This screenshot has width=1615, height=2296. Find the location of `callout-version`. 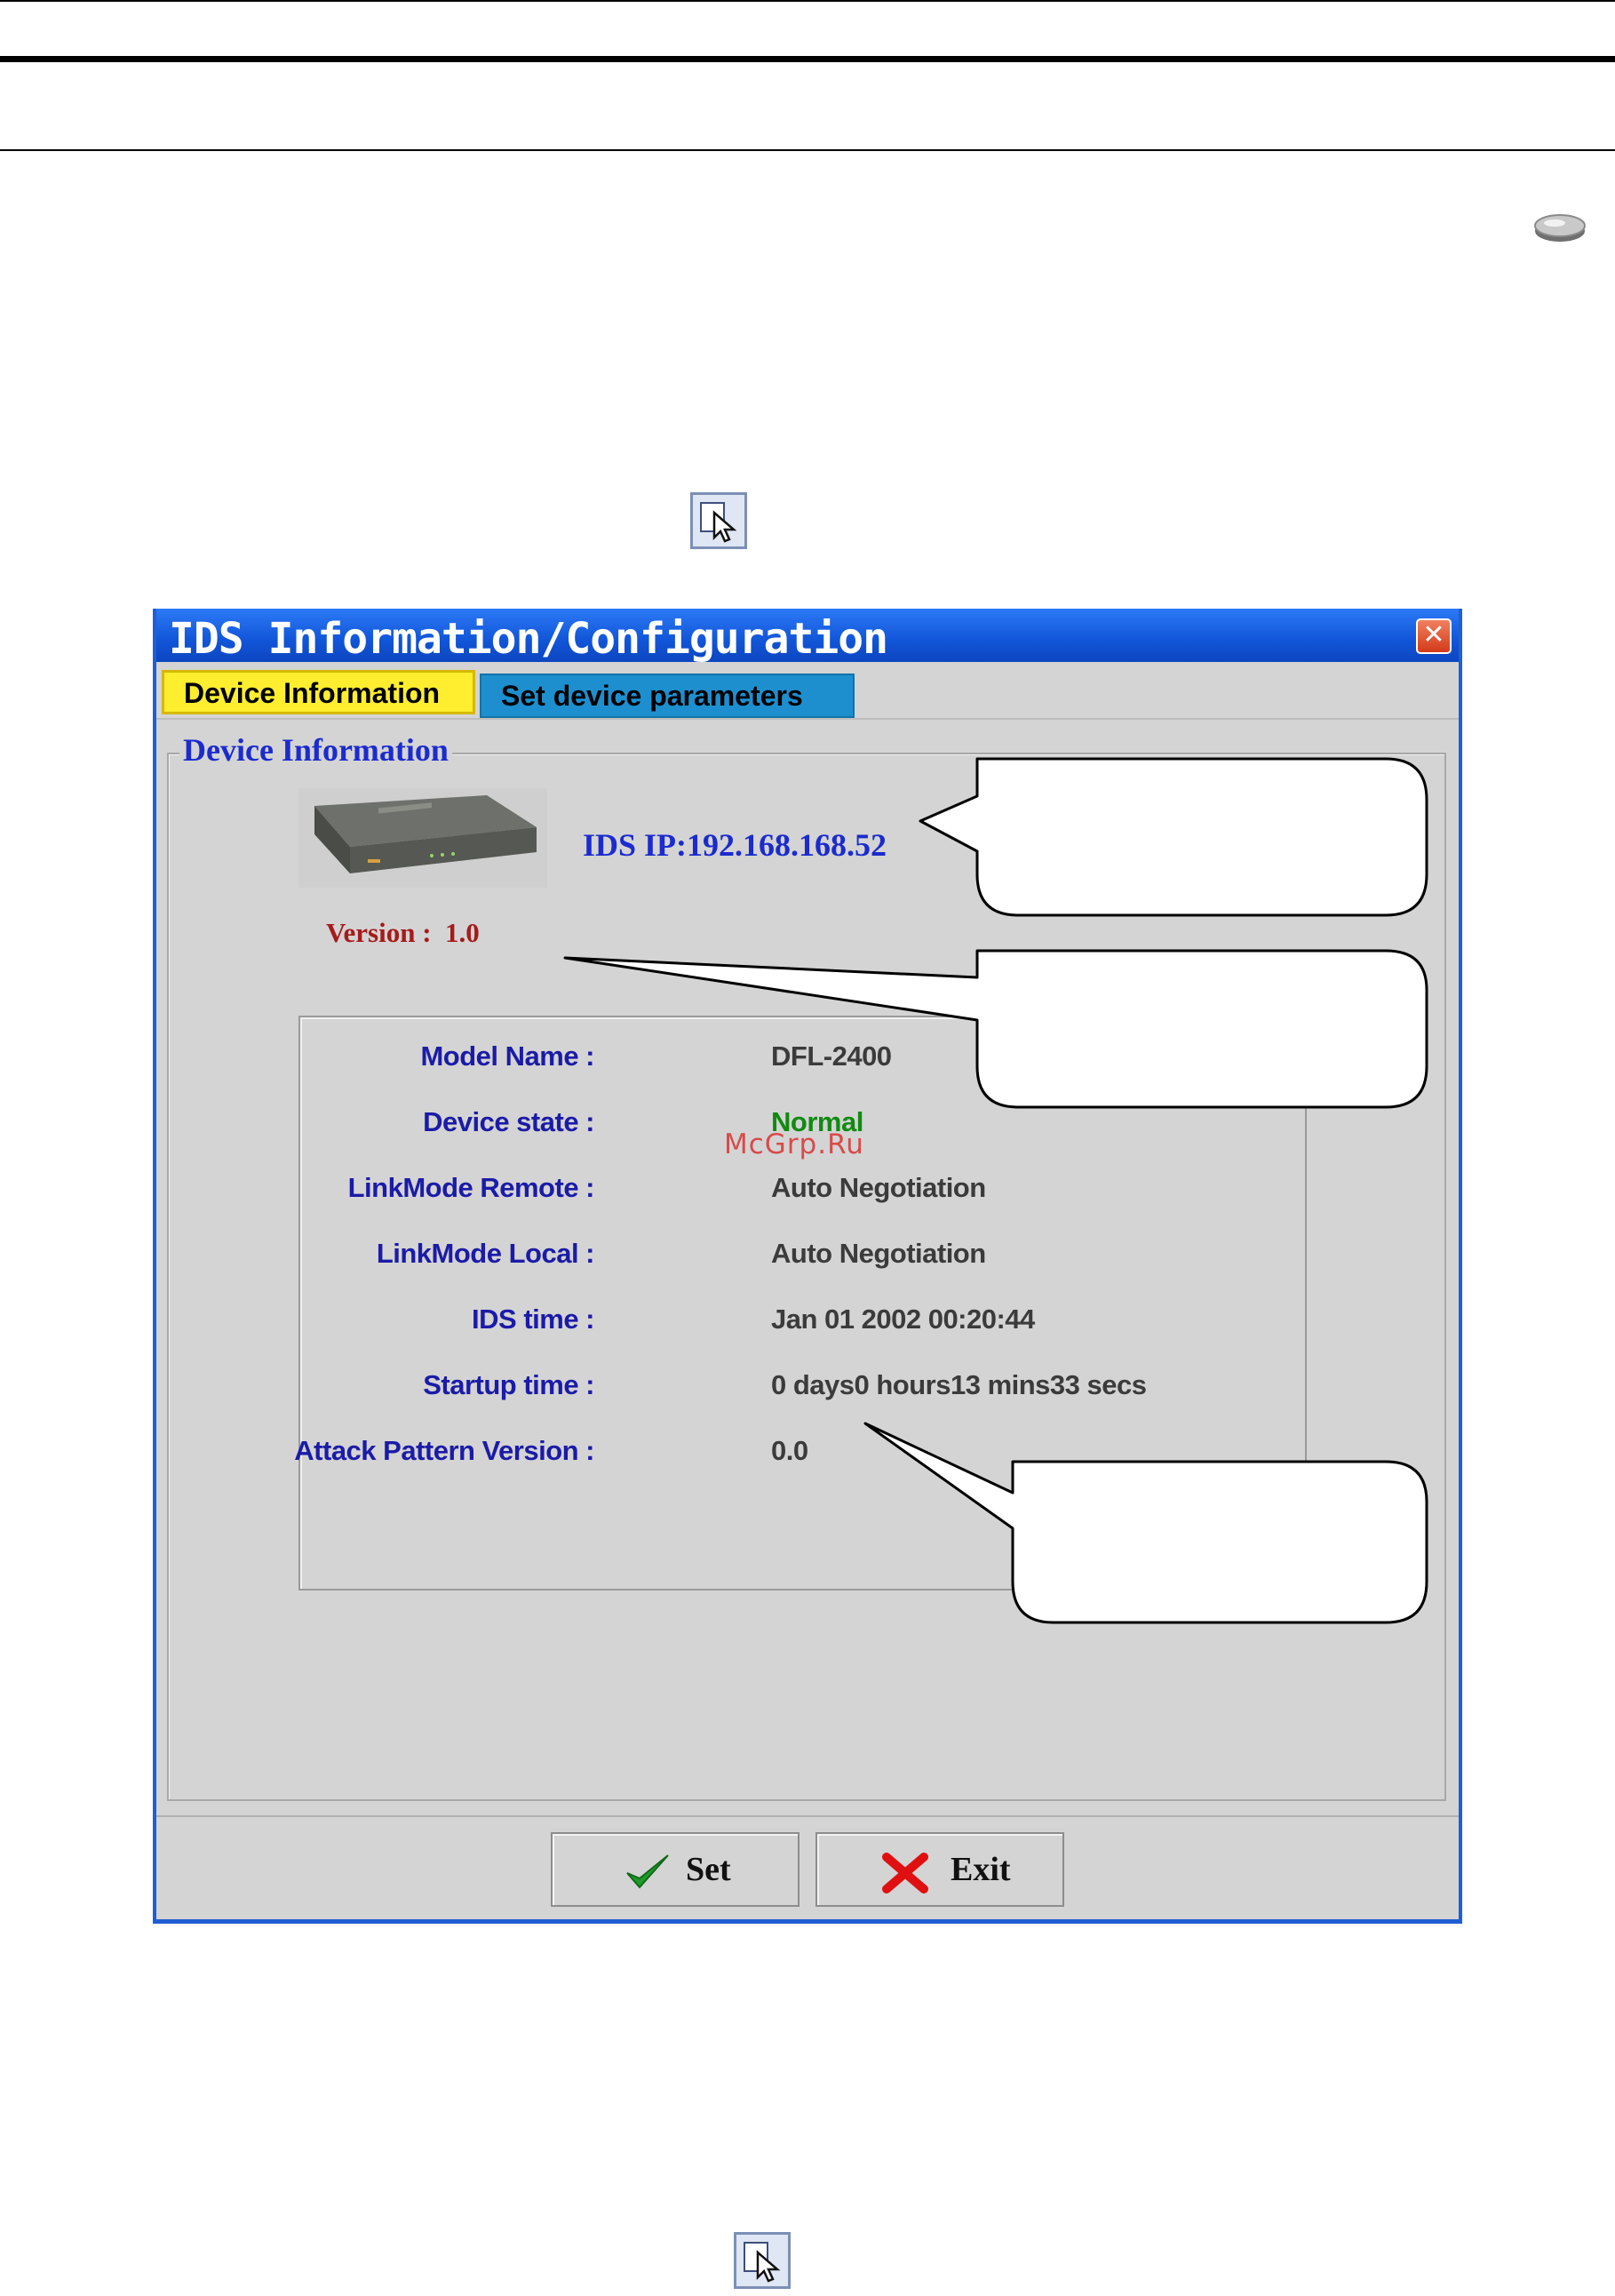

callout-version is located at coordinates (995, 1029).